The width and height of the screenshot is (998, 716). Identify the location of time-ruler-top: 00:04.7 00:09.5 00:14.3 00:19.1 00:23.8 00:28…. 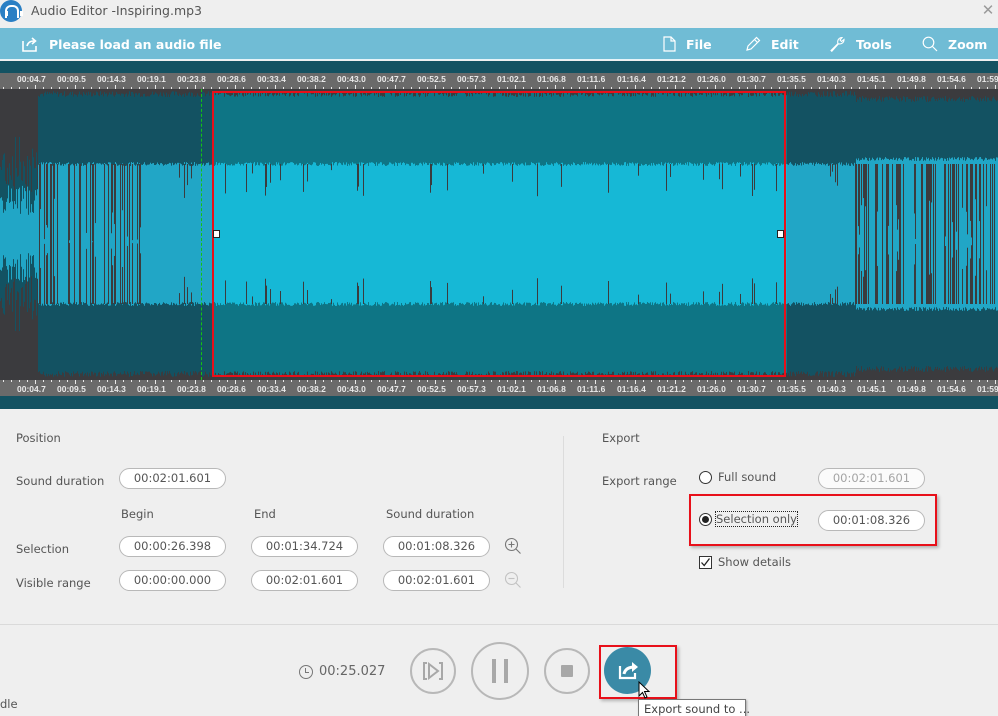
(499, 81).